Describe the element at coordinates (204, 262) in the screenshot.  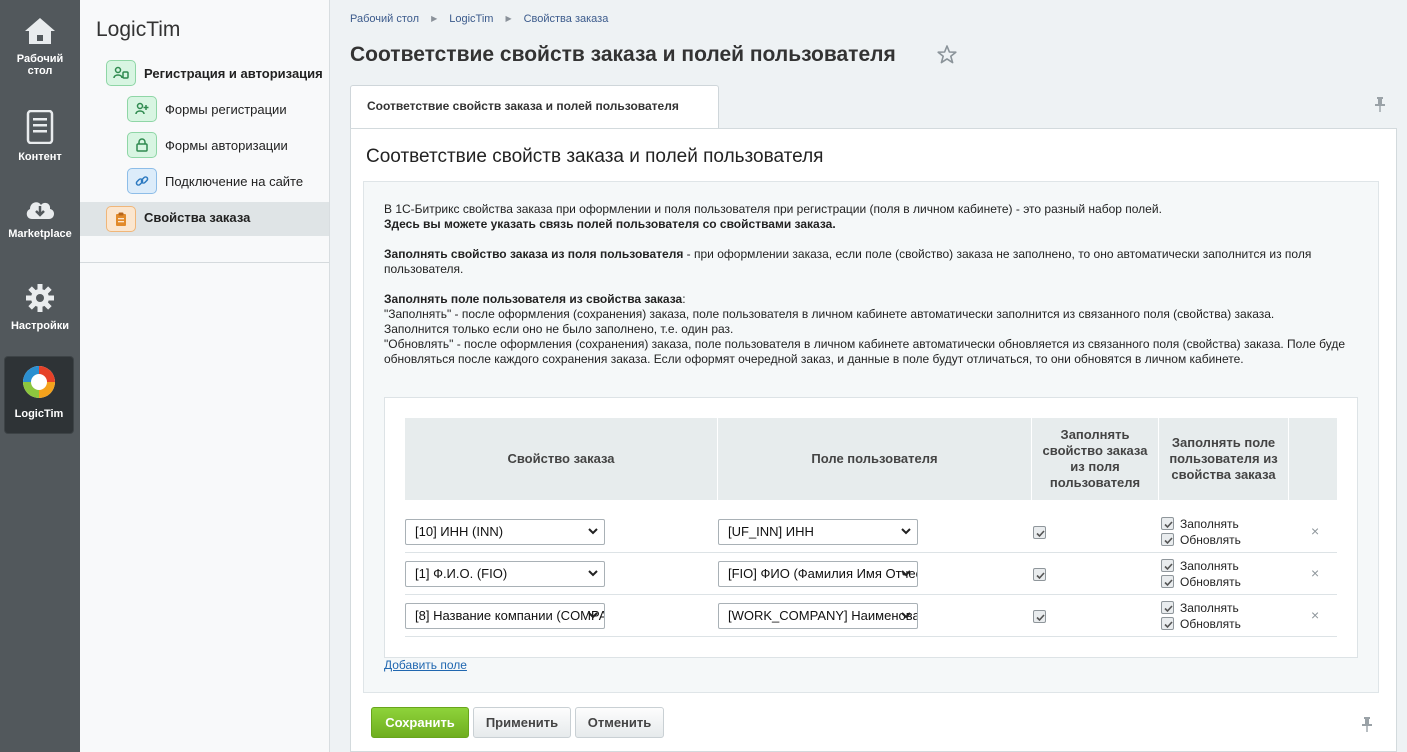
I see `sidebar-divider` at that location.